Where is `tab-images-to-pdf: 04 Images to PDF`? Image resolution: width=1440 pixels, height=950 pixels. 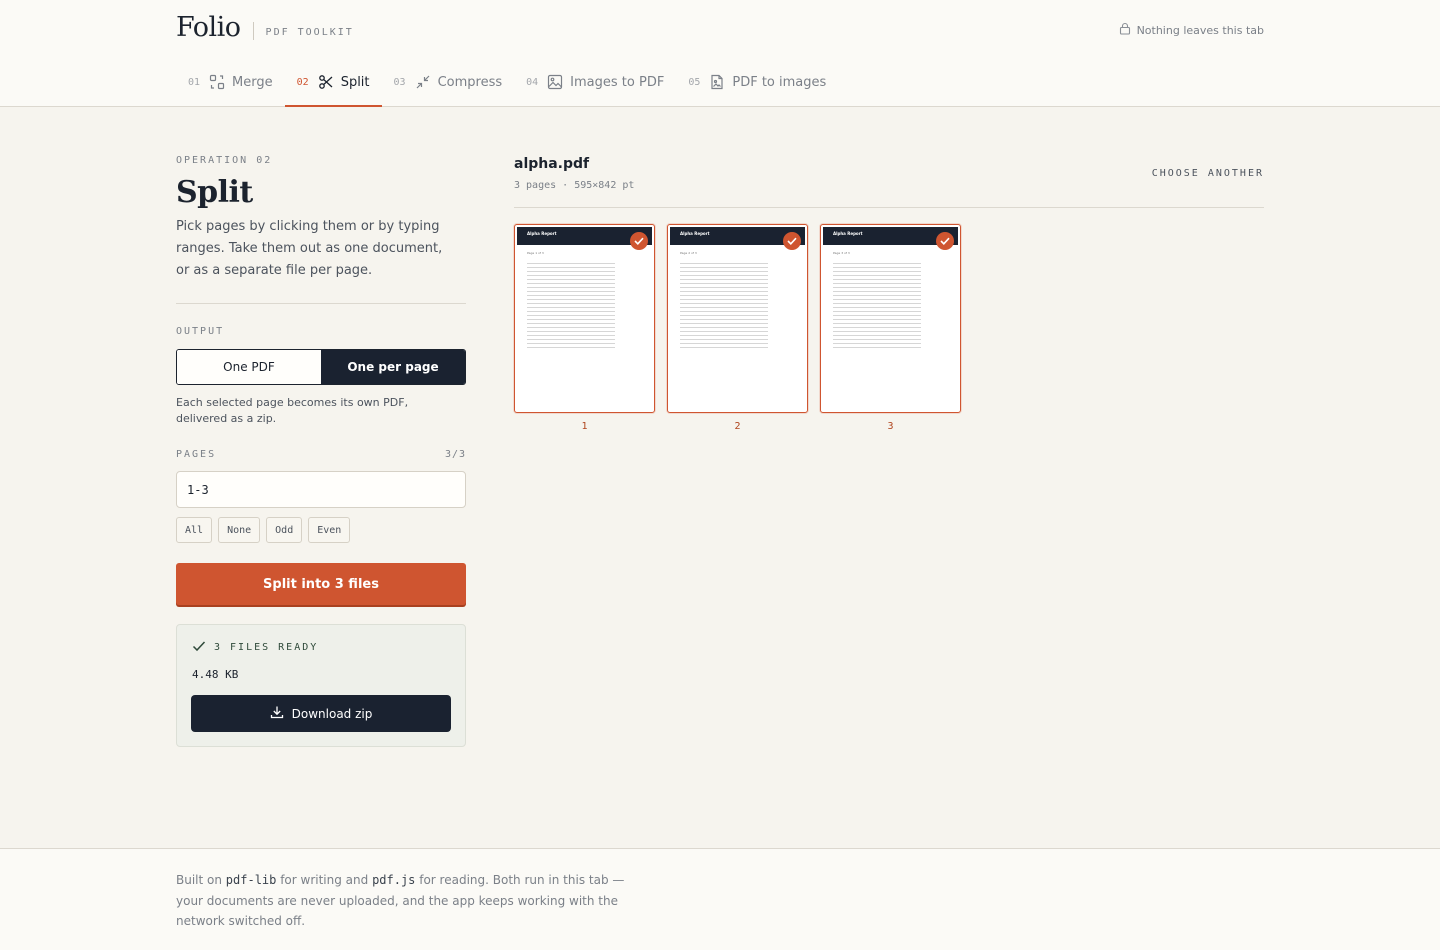 tab-images-to-pdf: 04 Images to PDF is located at coordinates (595, 82).